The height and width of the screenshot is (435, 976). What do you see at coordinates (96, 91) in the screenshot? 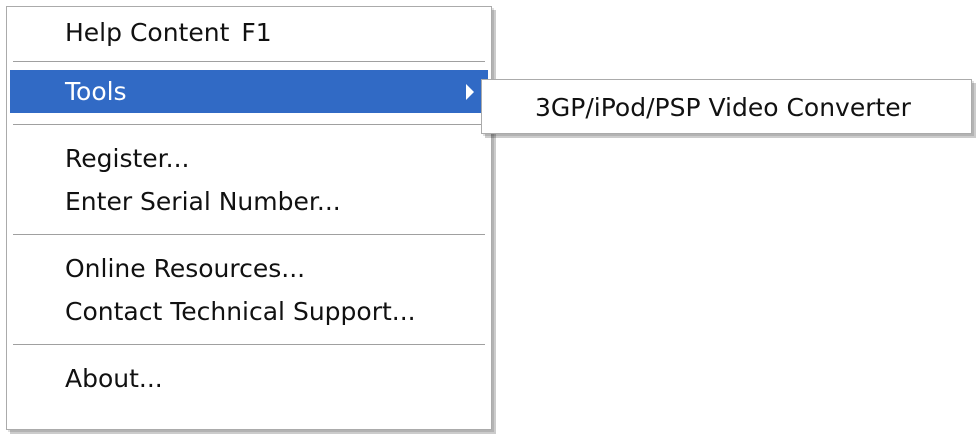
I see `tools-label: Tools` at bounding box center [96, 91].